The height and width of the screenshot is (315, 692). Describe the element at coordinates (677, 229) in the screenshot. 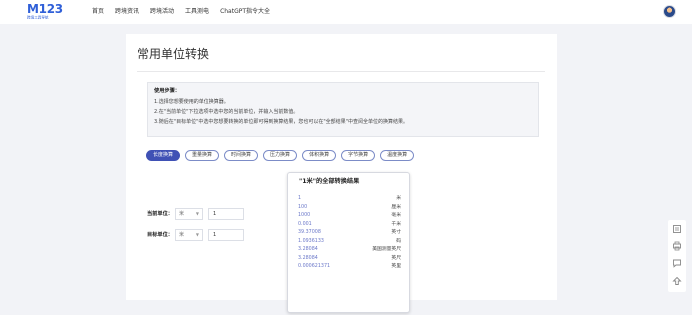

I see `share-icon` at that location.